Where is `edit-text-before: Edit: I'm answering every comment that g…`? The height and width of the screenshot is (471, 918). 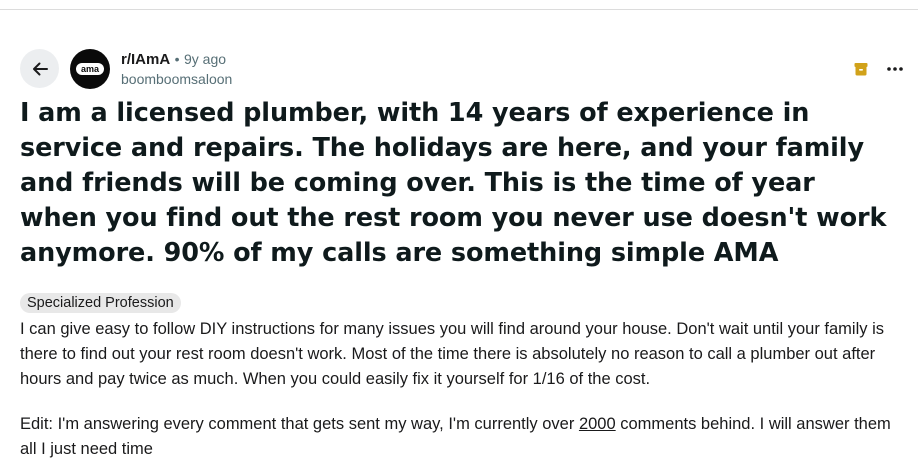 edit-text-before: Edit: I'm answering every comment that g… is located at coordinates (299, 424).